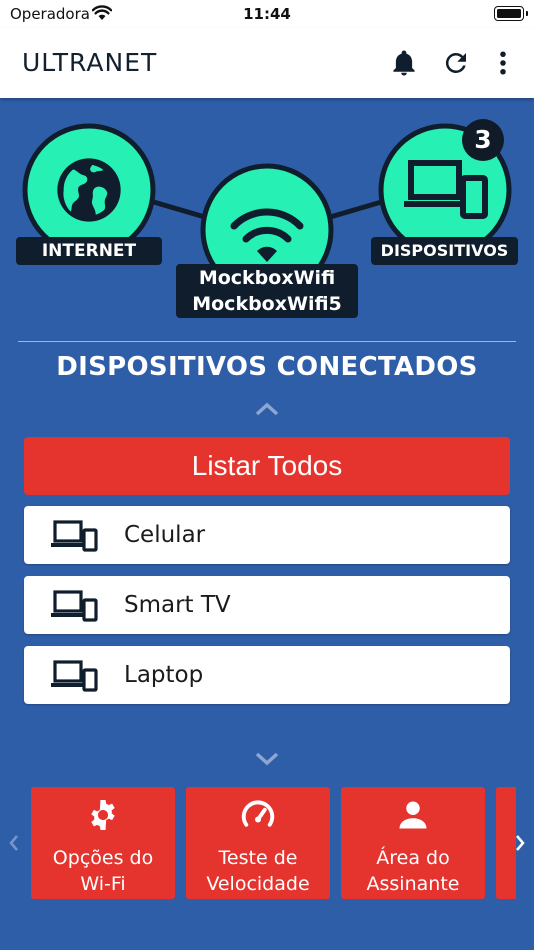 The image size is (534, 950). What do you see at coordinates (258, 843) in the screenshot?
I see `speed-test-card: Teste de Velocidade` at bounding box center [258, 843].